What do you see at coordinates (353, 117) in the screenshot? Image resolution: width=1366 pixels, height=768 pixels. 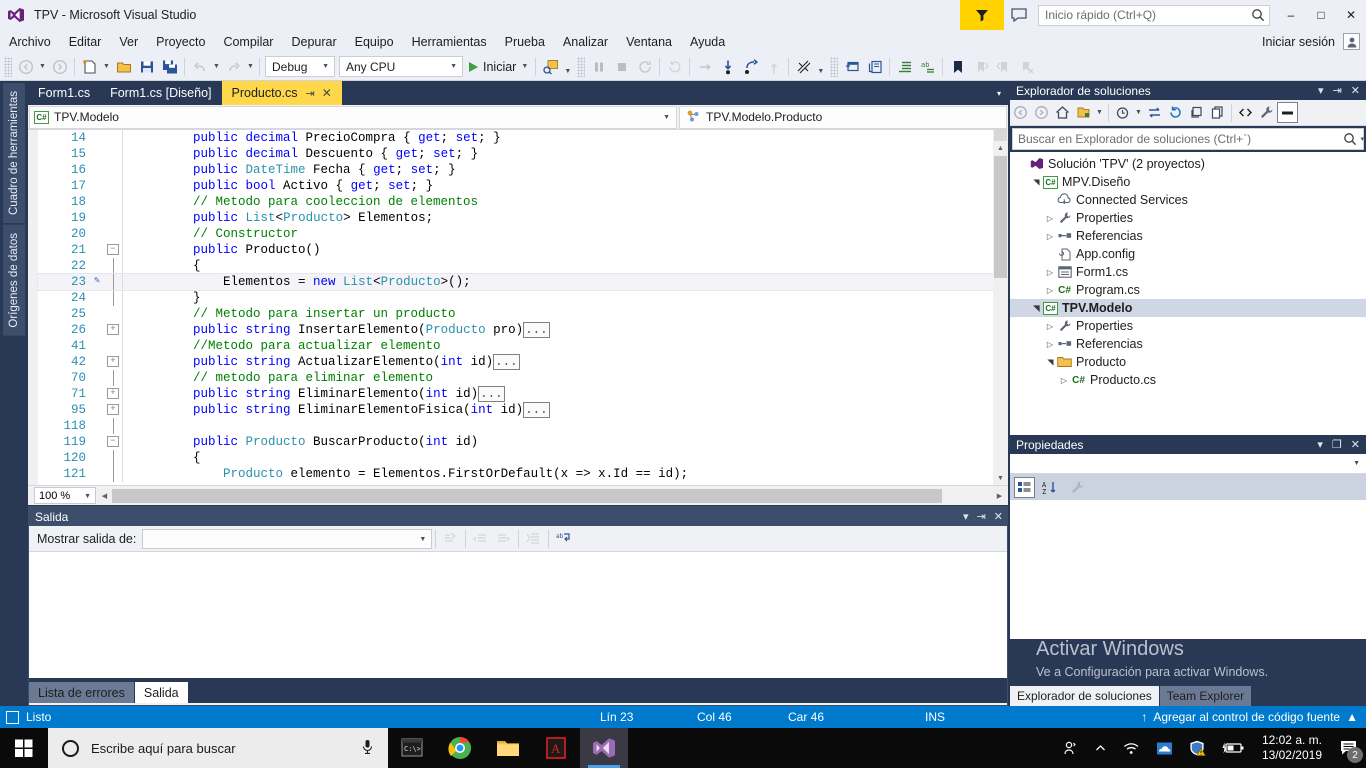 I see `namespace-combo: C# TPV.Modelo ▼` at bounding box center [353, 117].